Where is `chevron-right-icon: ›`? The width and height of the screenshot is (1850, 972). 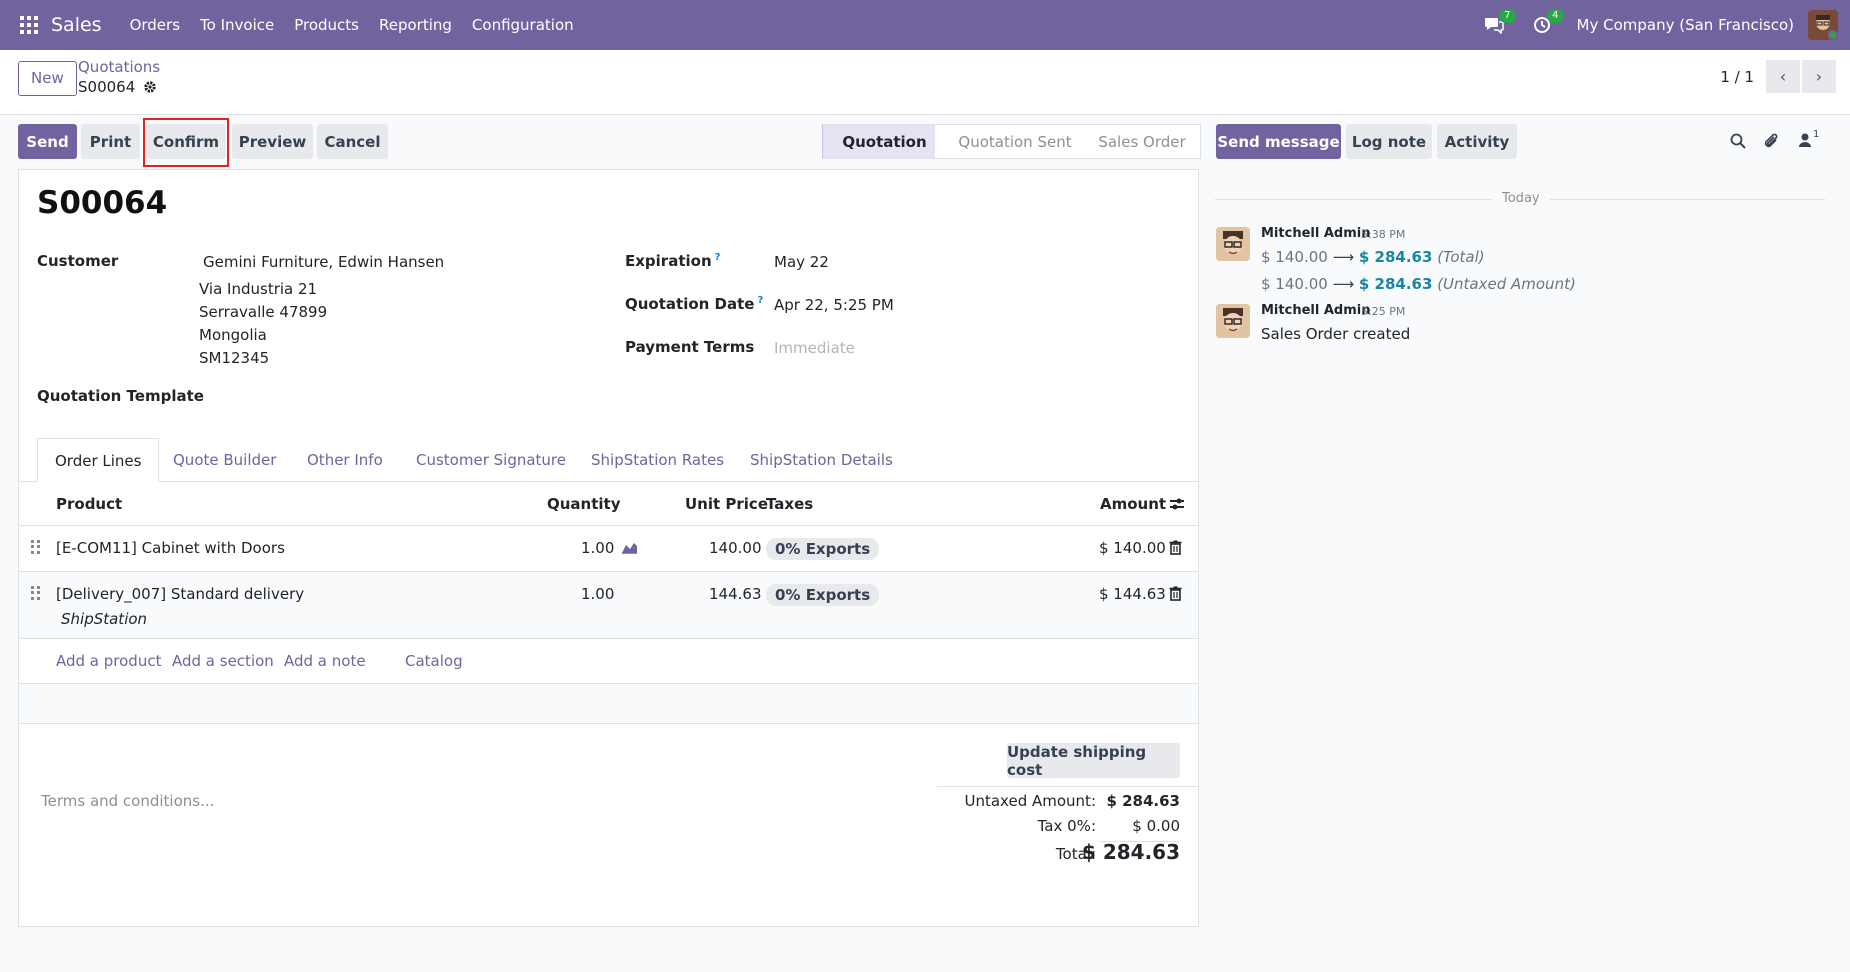
chevron-right-icon: › is located at coordinates (1819, 76).